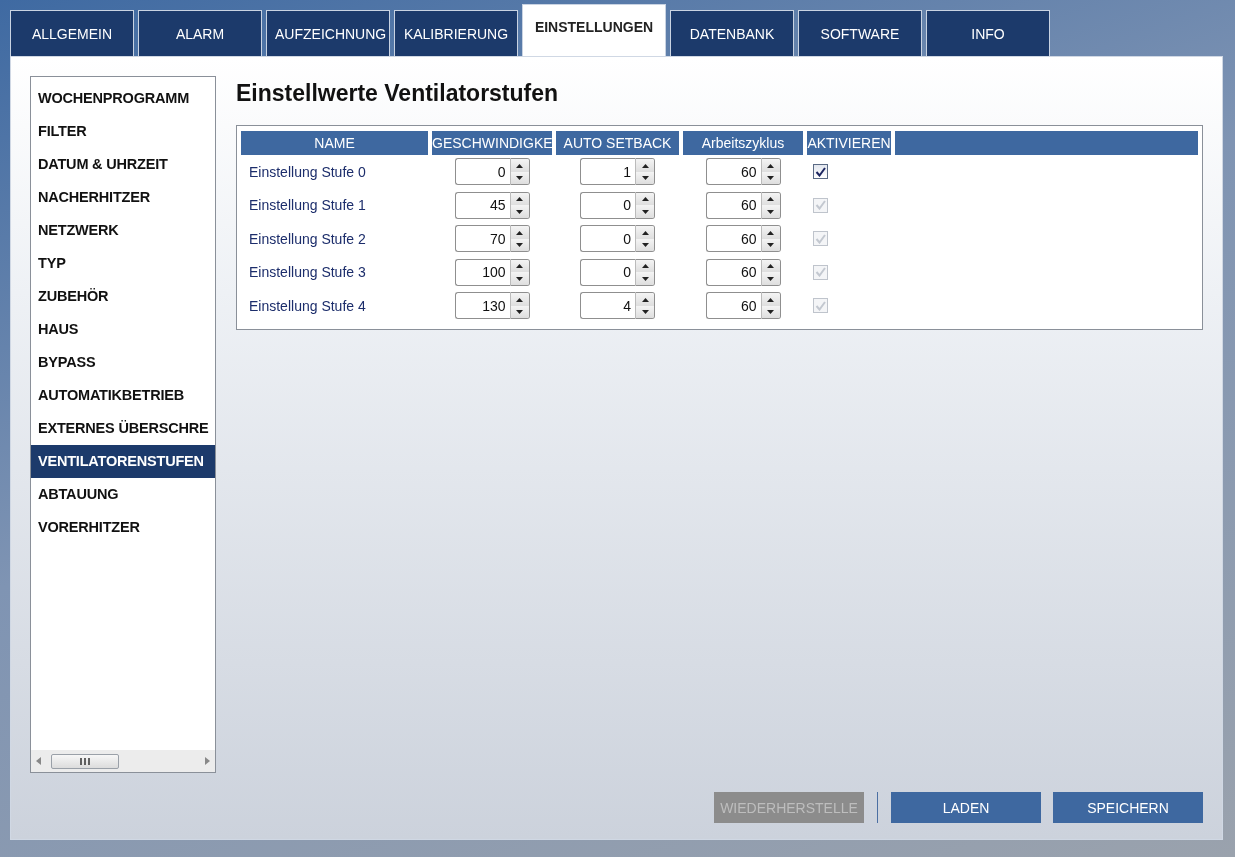 The height and width of the screenshot is (857, 1235). Describe the element at coordinates (743, 143) in the screenshot. I see `column-header: Arbeitszyklus` at that location.